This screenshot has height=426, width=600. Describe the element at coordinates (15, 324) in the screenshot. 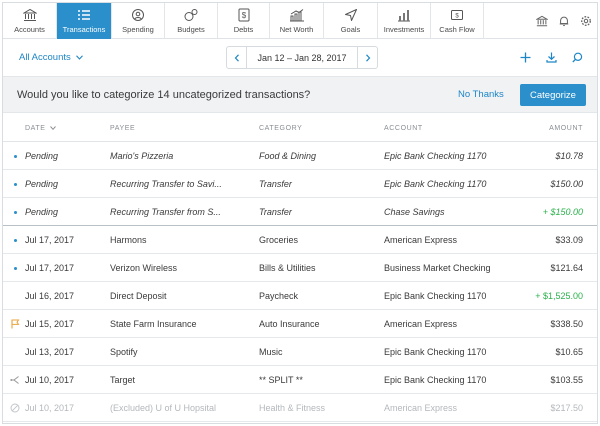

I see `flag-icon` at that location.